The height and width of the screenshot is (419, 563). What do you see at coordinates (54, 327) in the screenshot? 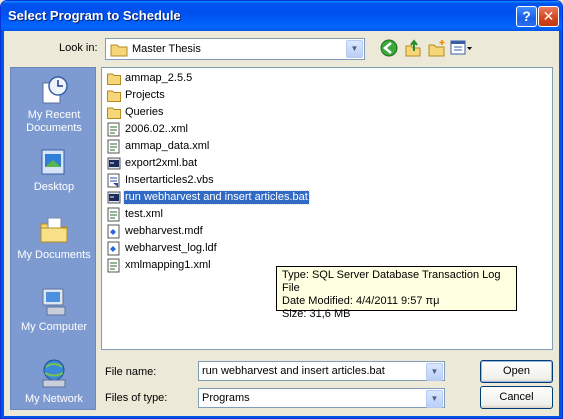
I see `place-label: My Computer` at bounding box center [54, 327].